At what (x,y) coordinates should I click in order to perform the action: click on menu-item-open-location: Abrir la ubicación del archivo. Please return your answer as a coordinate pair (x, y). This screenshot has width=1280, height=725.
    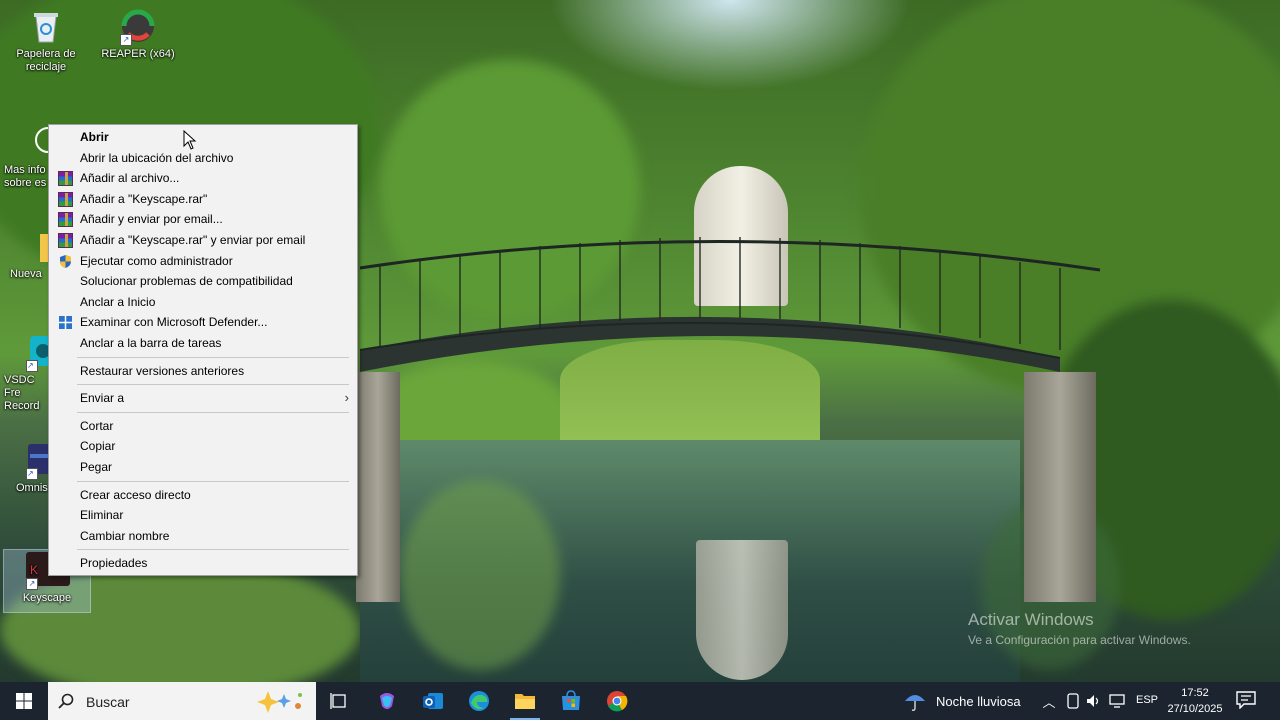
    Looking at the image, I should click on (203, 158).